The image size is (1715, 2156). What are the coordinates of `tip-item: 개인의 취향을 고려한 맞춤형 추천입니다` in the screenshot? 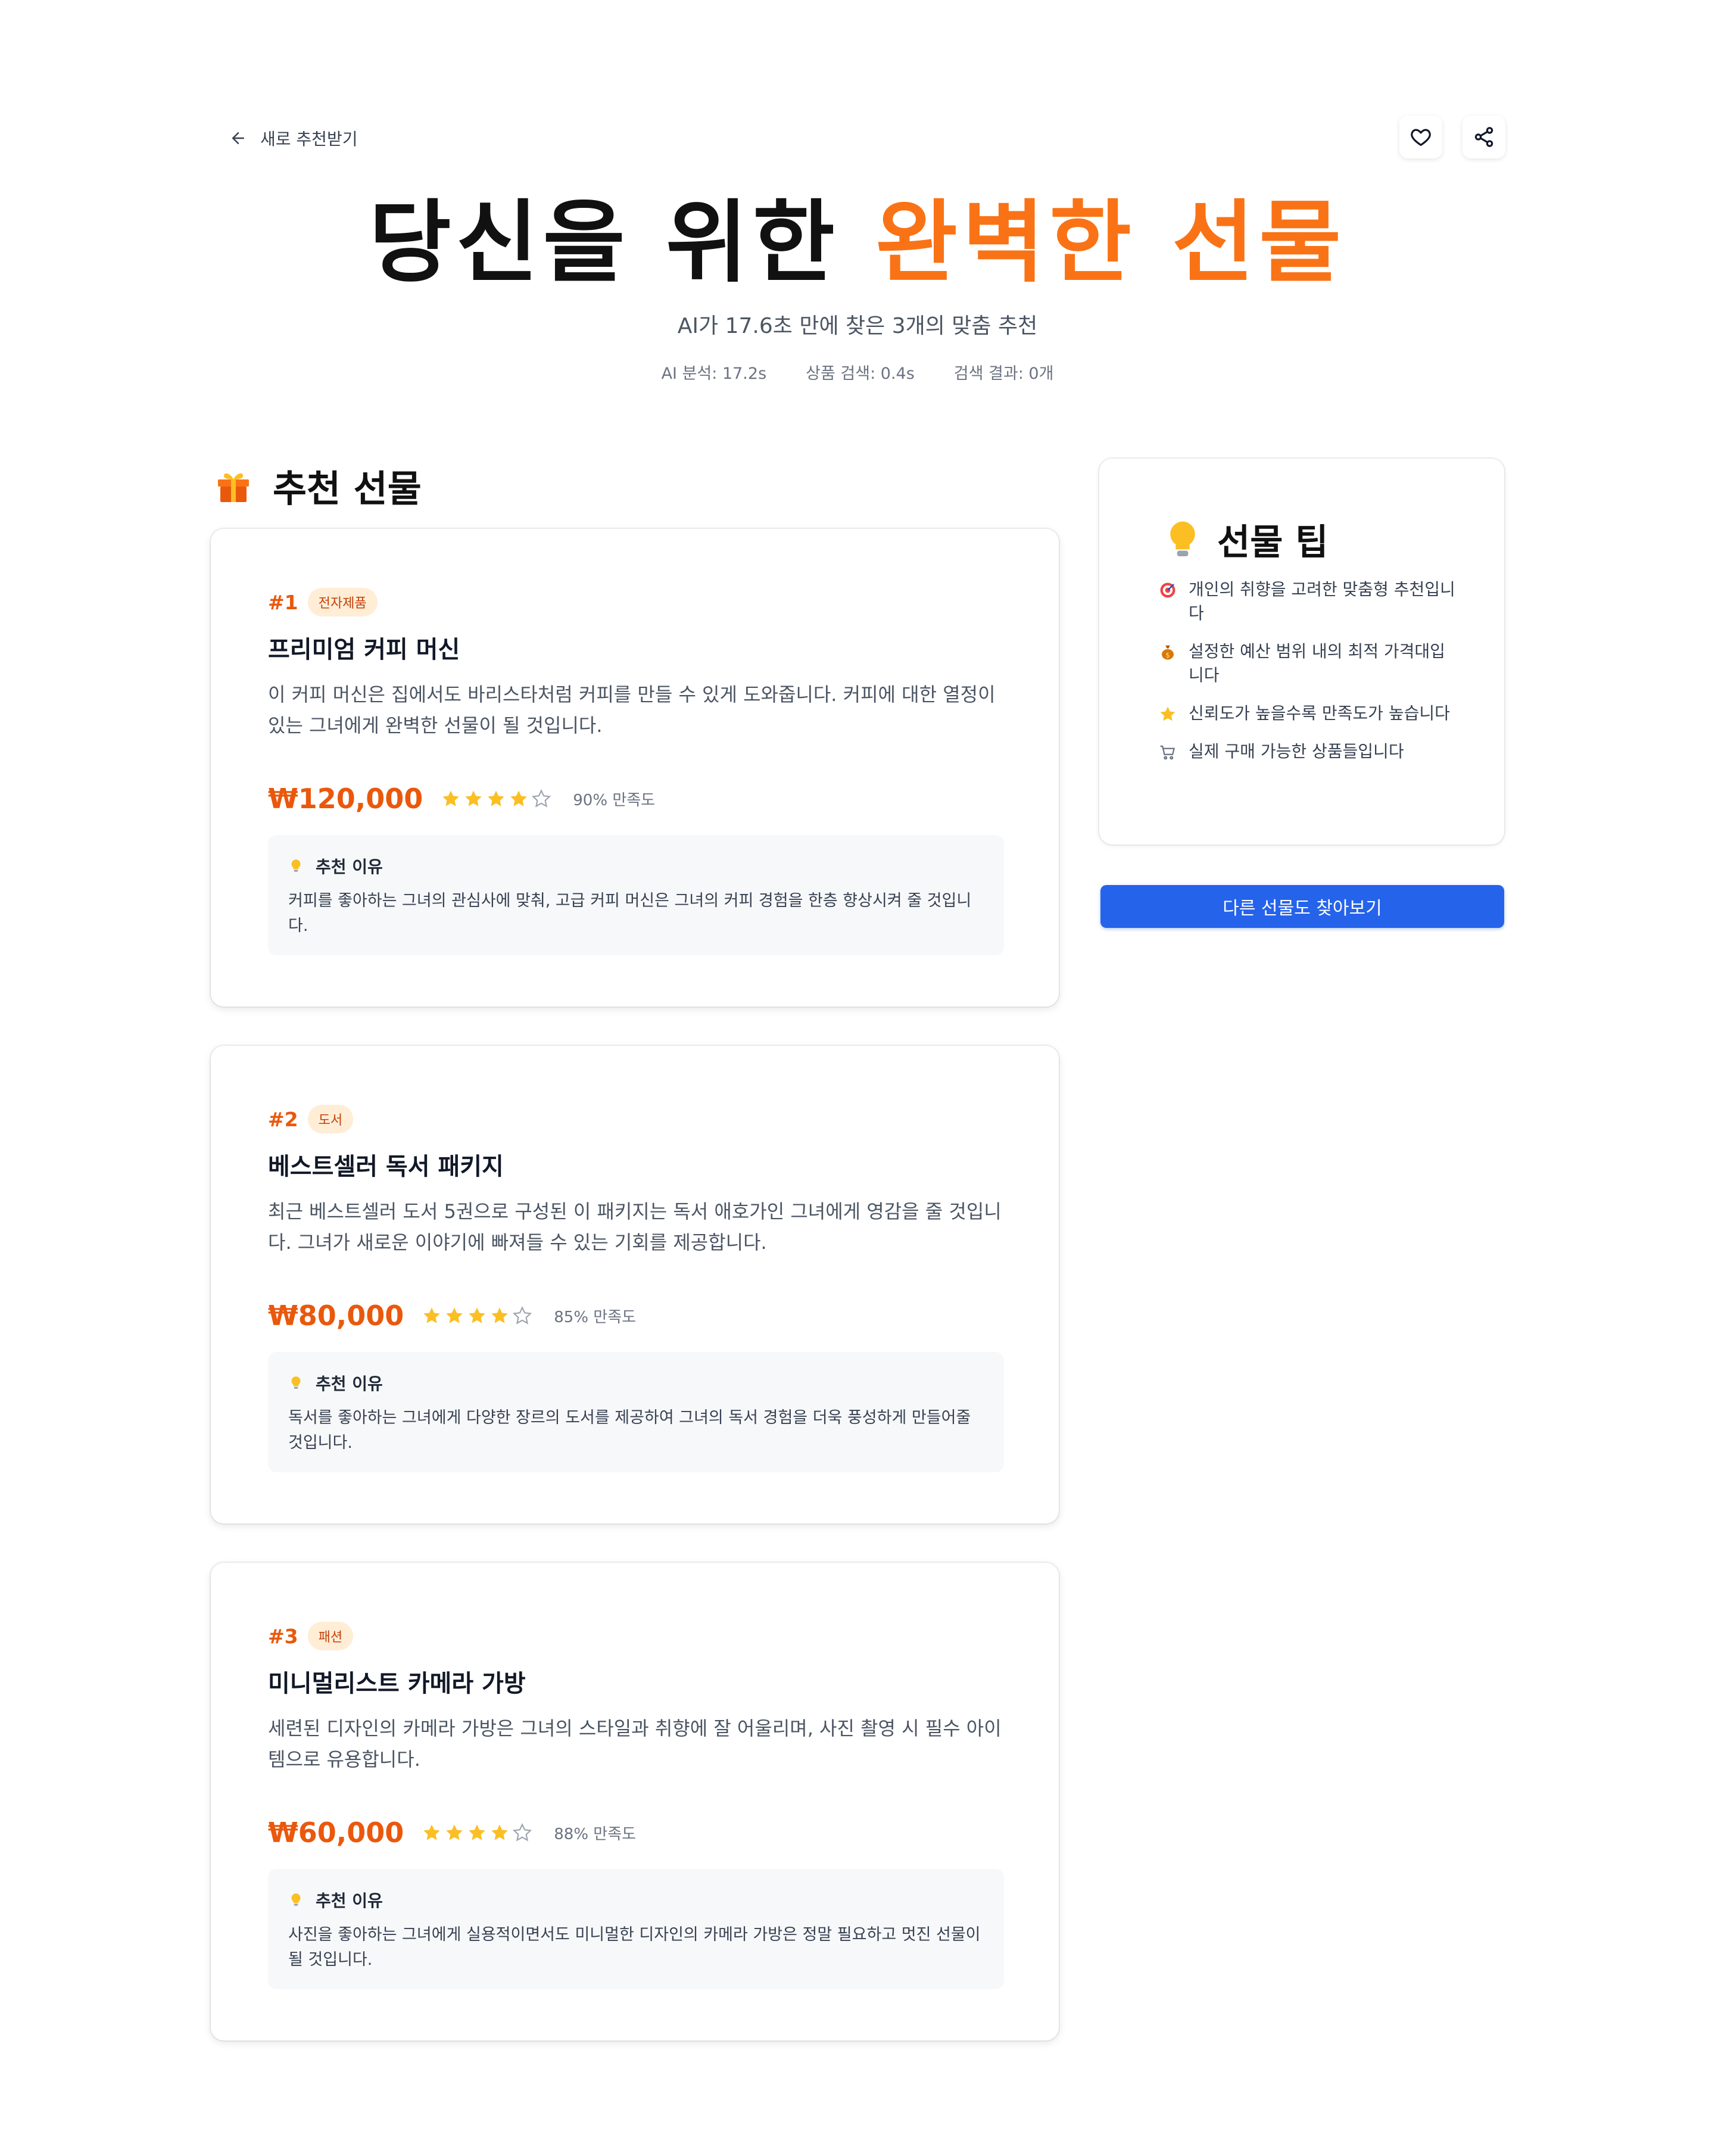 It's located at (1308, 601).